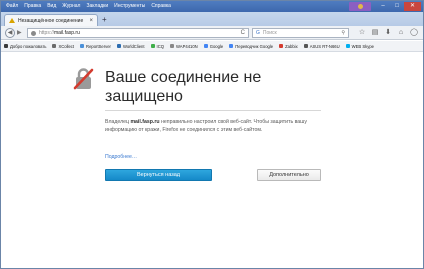 The width and height of the screenshot is (424, 269). I want to click on bookmark-item: Google, so click(213, 46).